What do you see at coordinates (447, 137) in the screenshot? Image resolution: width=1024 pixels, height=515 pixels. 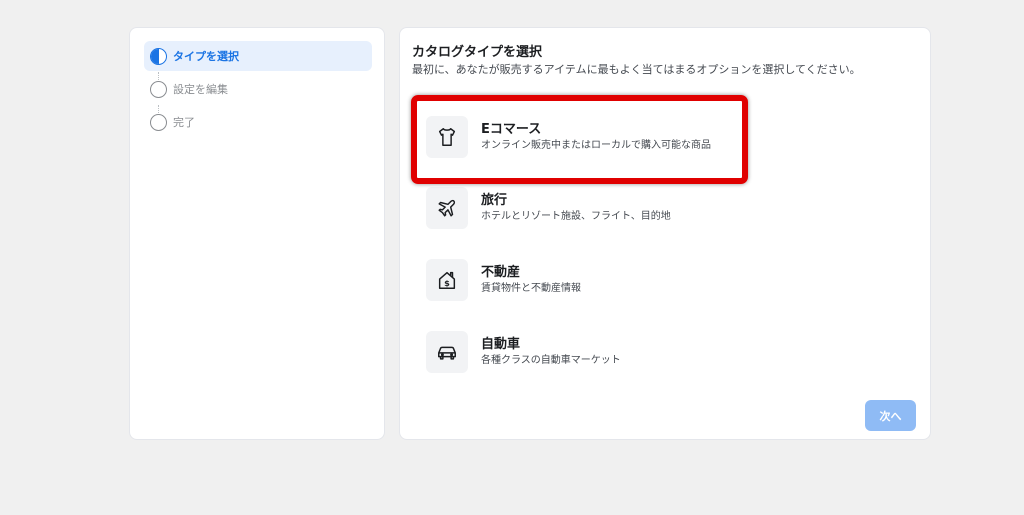 I see `tshirt-icon` at bounding box center [447, 137].